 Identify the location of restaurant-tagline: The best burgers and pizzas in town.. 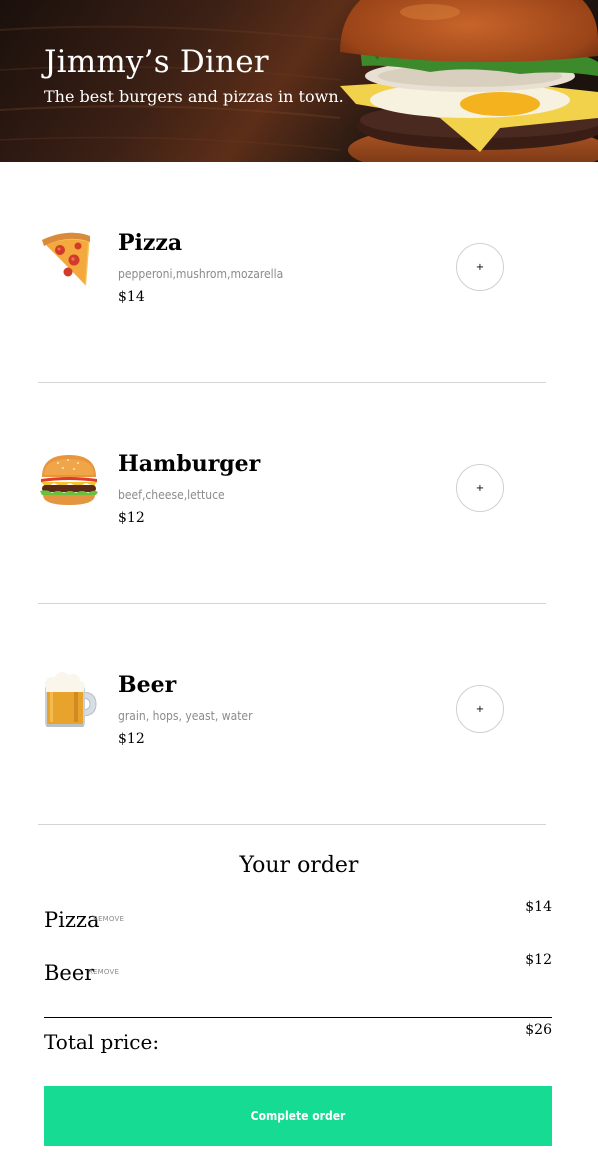
(194, 96).